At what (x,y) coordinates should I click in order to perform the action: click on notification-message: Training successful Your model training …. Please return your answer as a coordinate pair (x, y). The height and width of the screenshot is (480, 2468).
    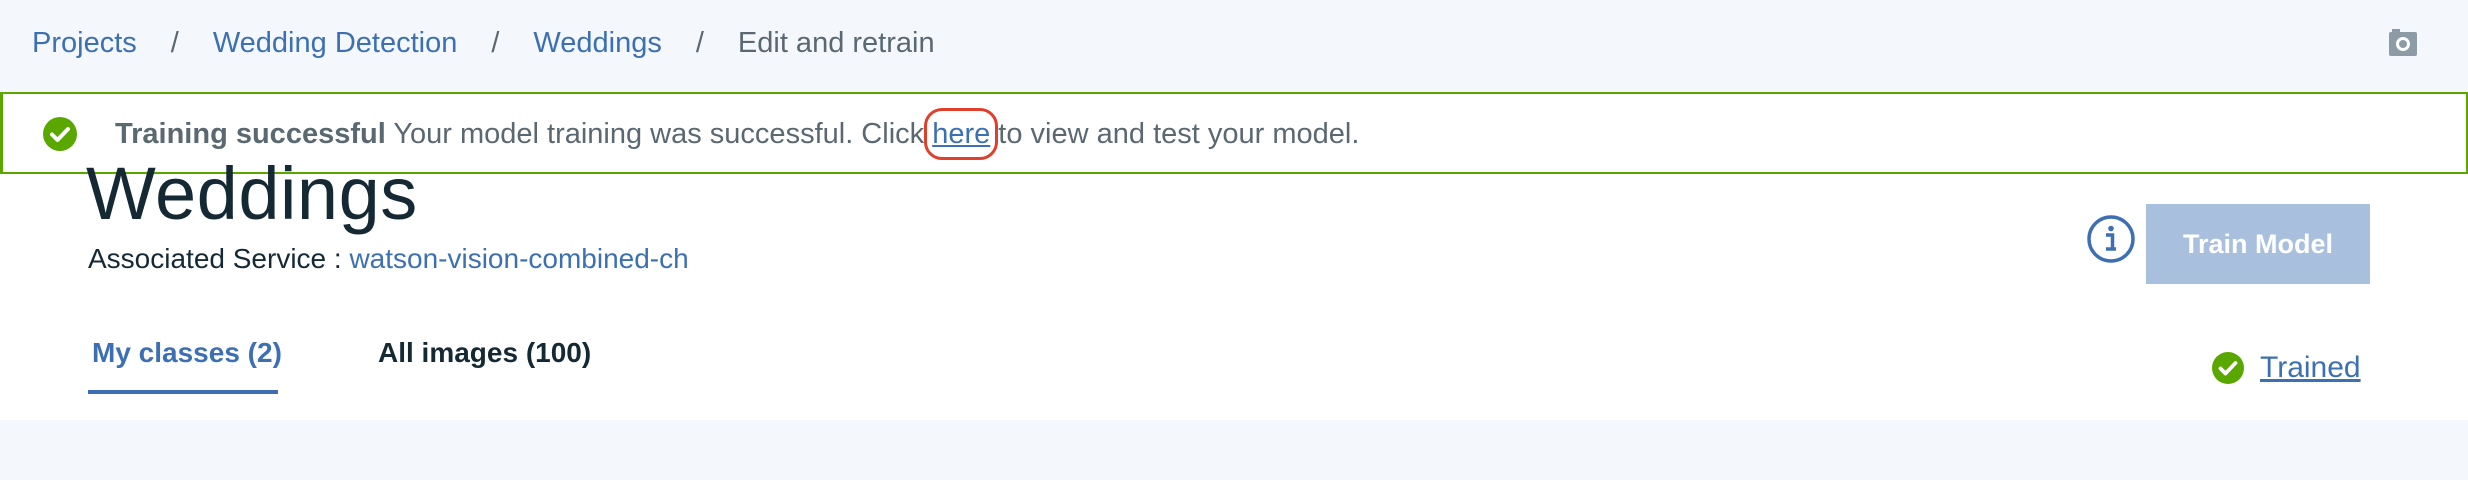
    Looking at the image, I should click on (737, 134).